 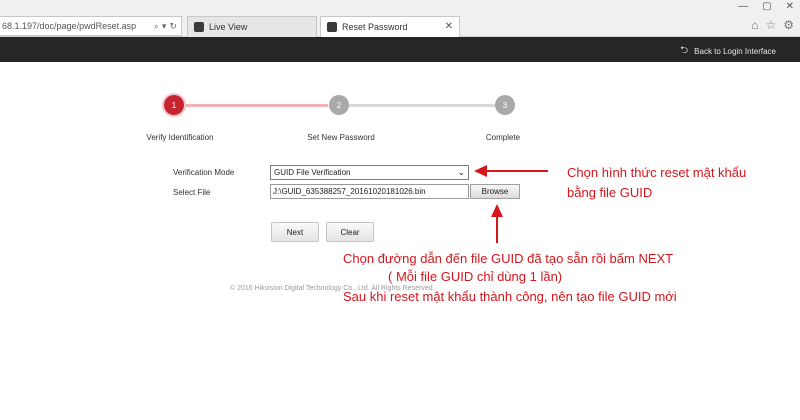 I want to click on address-bar: 68.1.197/doc/page/pwdReset.asp ⌕ ▾ ↻, so click(x=91, y=26).